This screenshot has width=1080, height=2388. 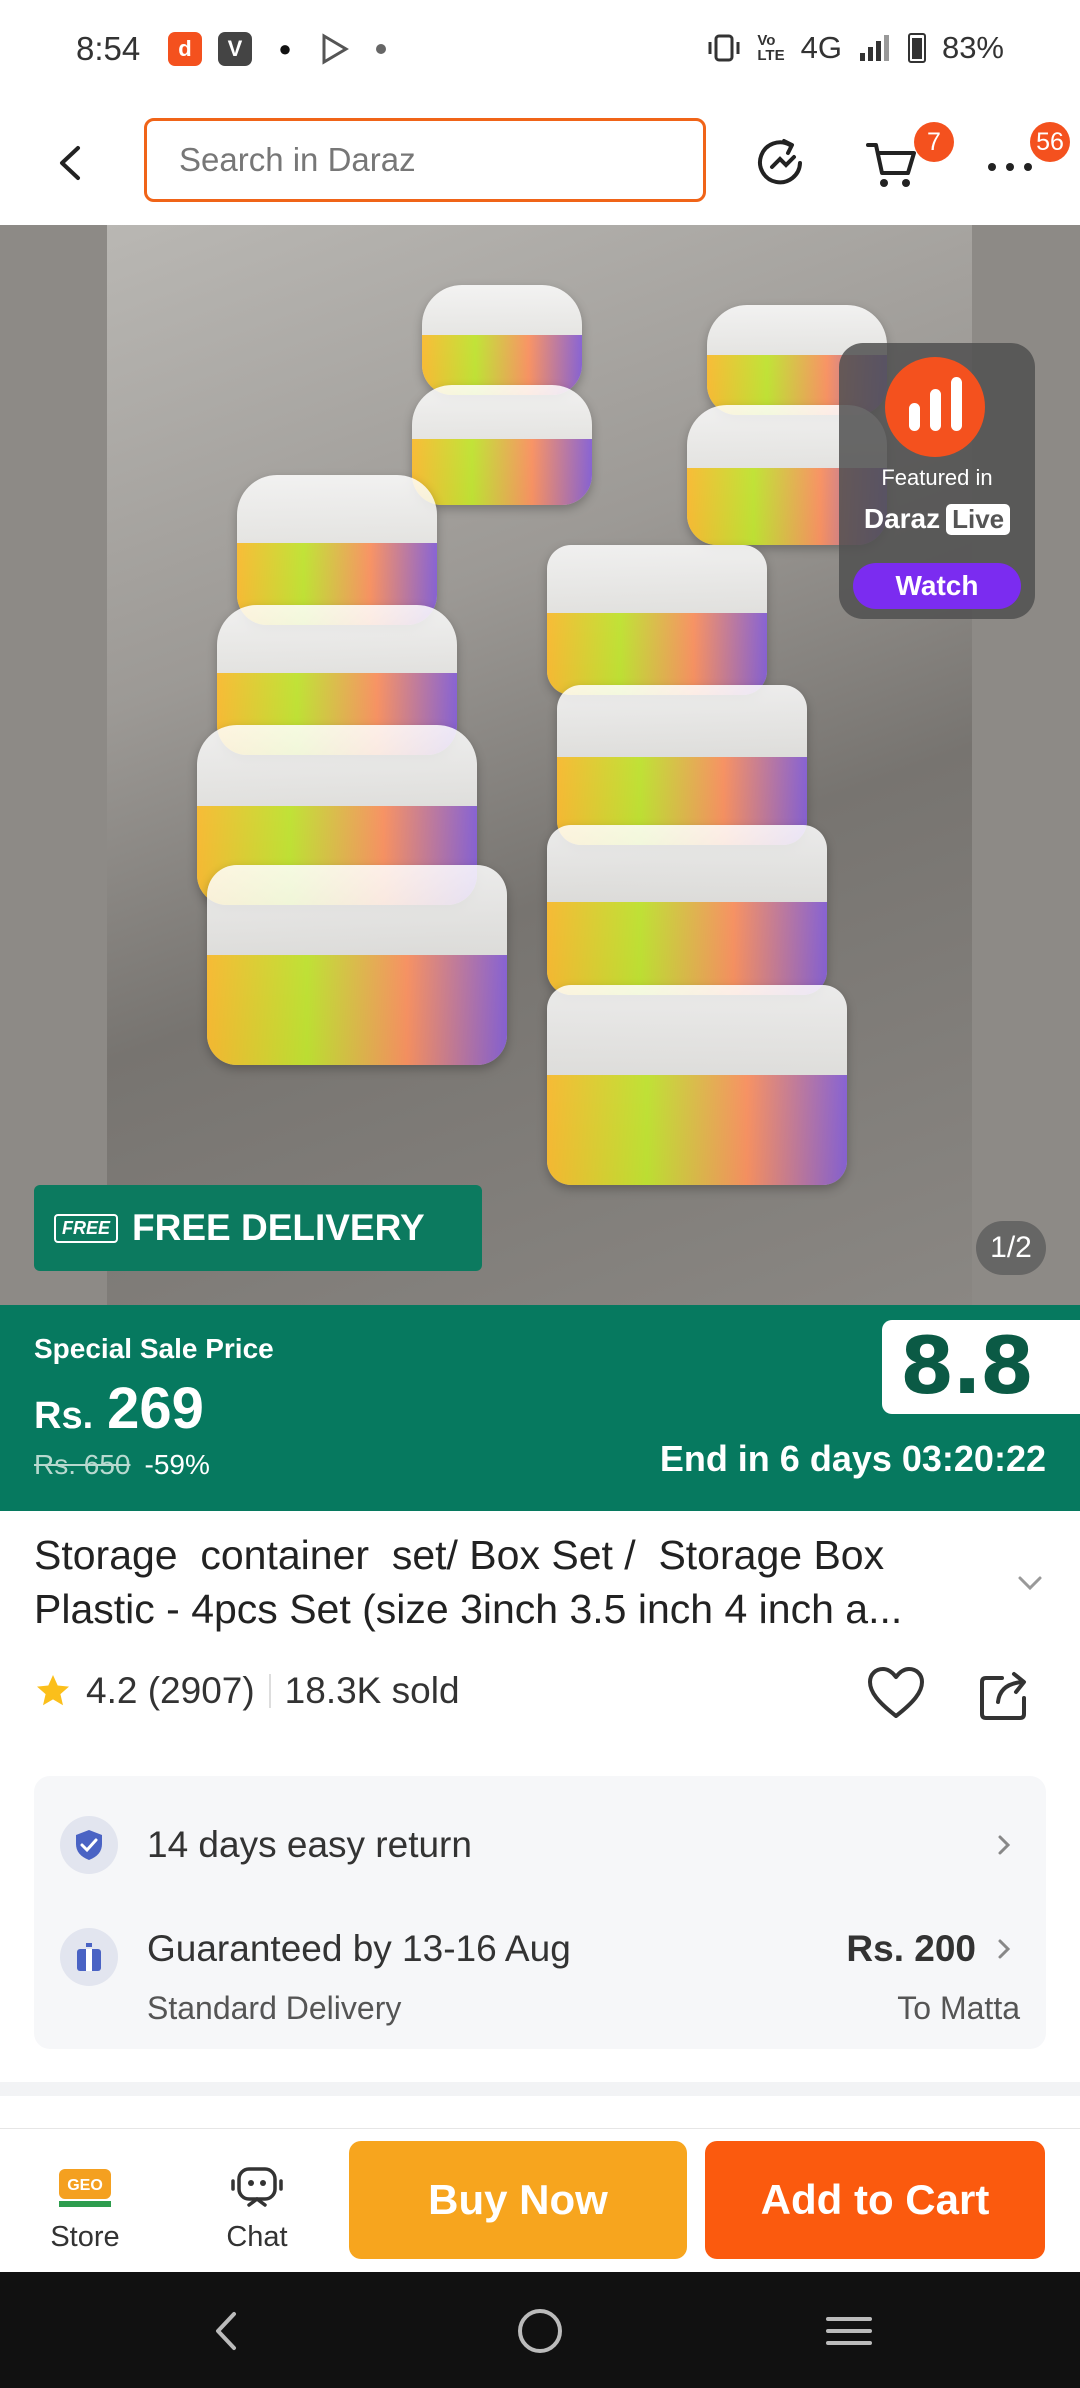 I want to click on share-button, so click(x=1004, y=1694).